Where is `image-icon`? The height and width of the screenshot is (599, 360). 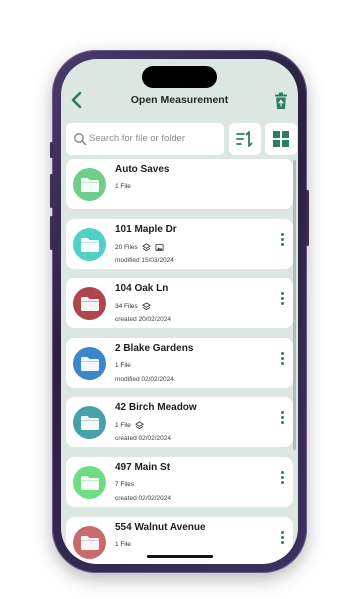
image-icon is located at coordinates (159, 247).